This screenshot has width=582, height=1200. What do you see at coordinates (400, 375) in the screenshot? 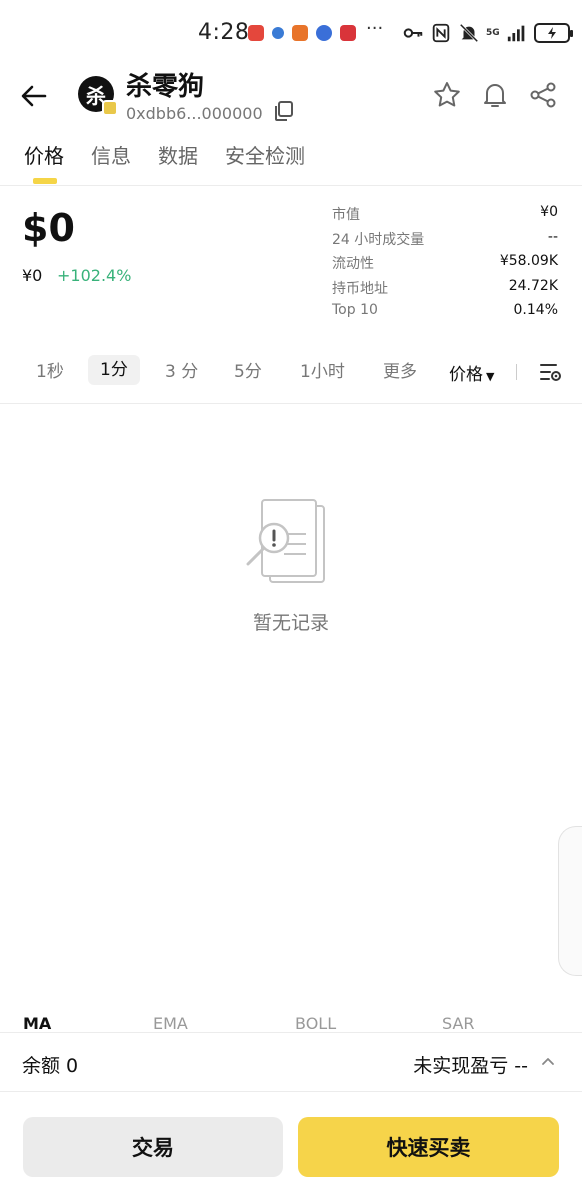
I see `interval-more: 更多` at bounding box center [400, 375].